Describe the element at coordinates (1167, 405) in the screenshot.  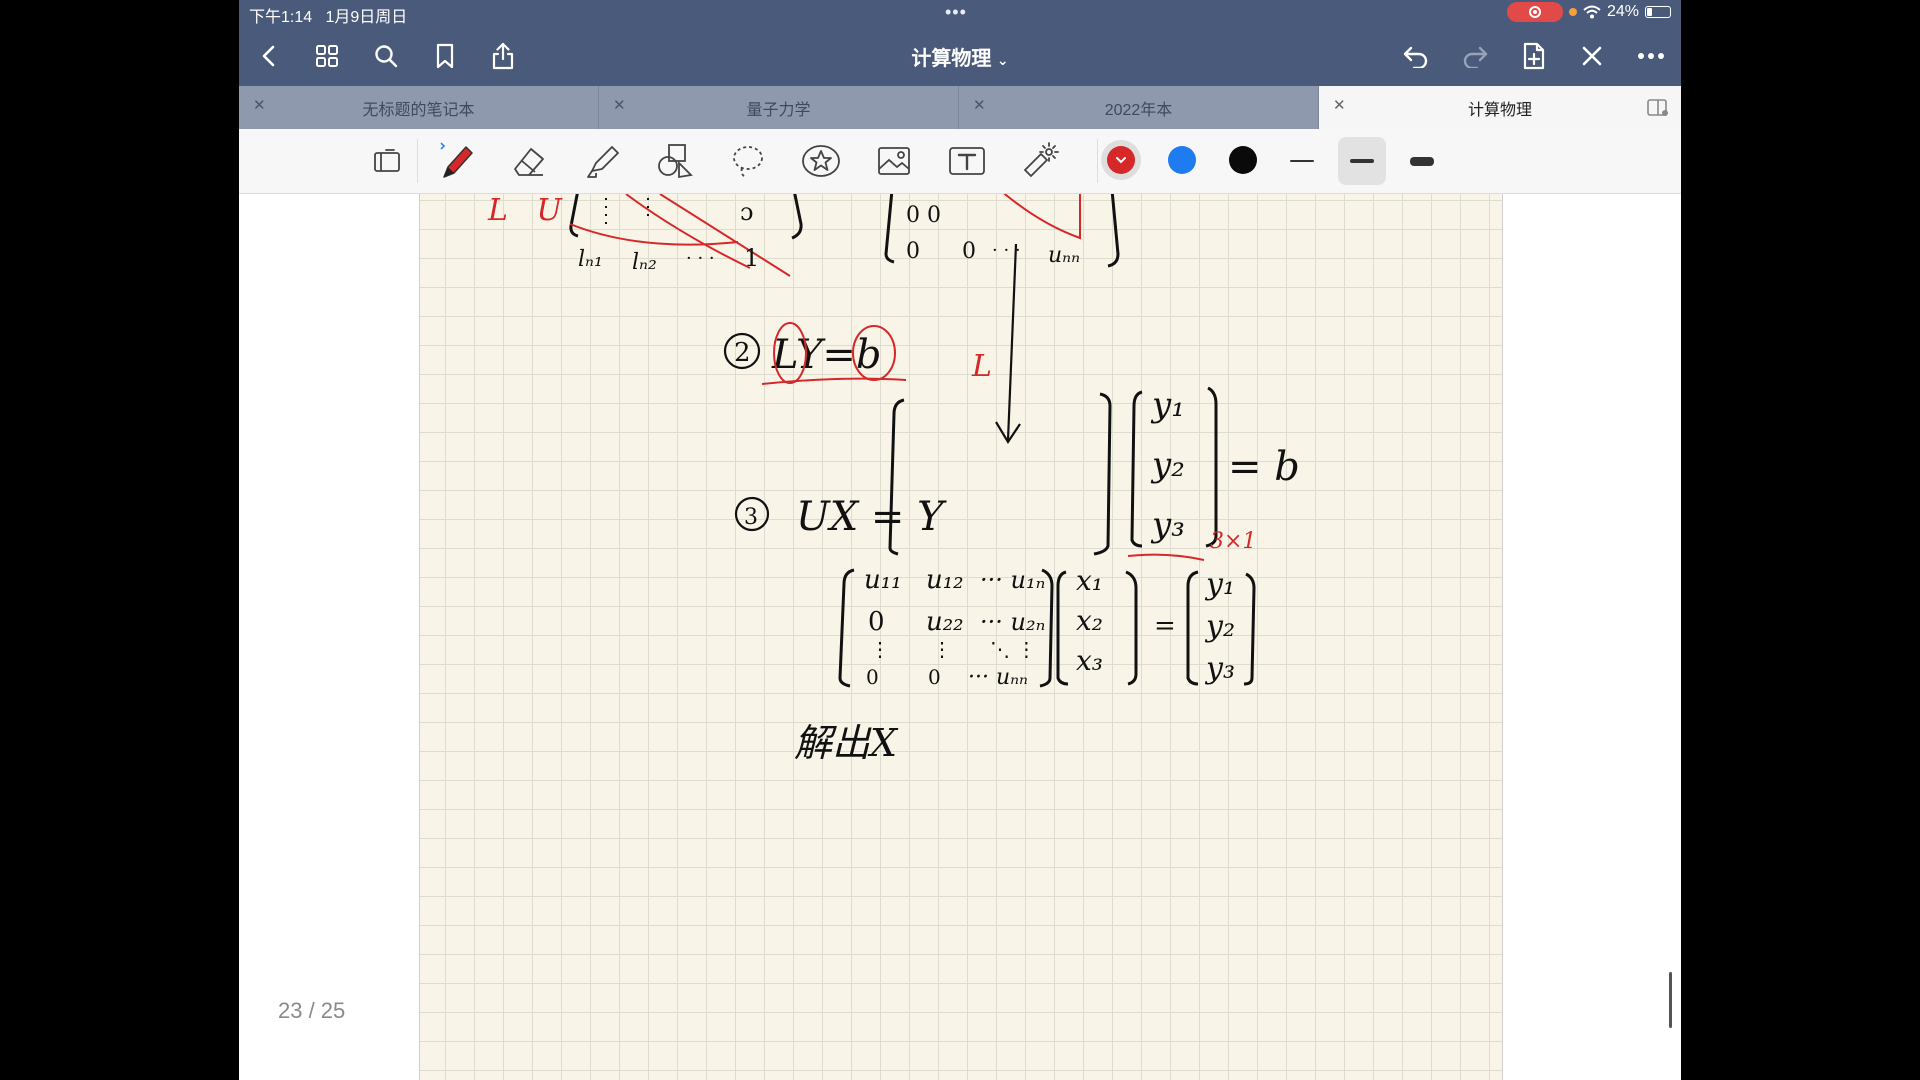
I see `y-vector-1: y₁` at that location.